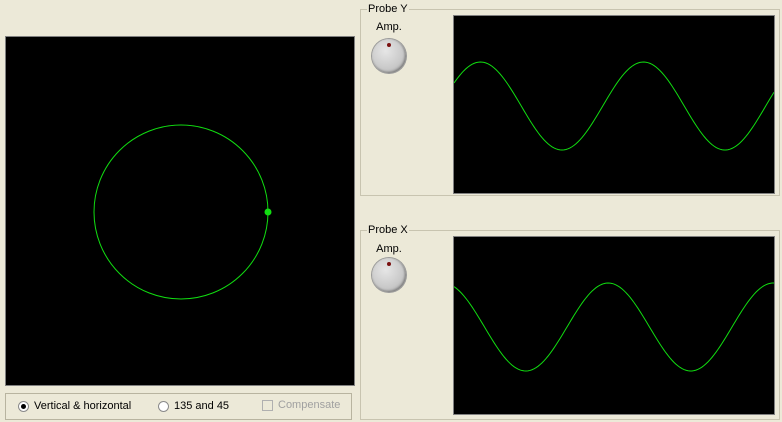 The width and height of the screenshot is (782, 422). Describe the element at coordinates (389, 249) in the screenshot. I see `probe-x-amp-label: Amp.` at that location.